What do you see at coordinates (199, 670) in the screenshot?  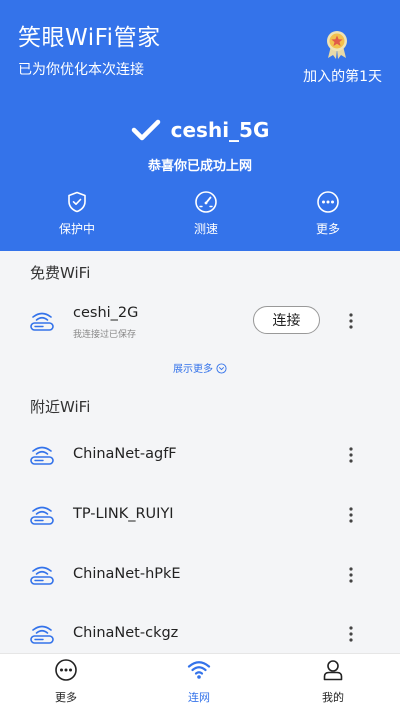 I see `wifi-icon` at bounding box center [199, 670].